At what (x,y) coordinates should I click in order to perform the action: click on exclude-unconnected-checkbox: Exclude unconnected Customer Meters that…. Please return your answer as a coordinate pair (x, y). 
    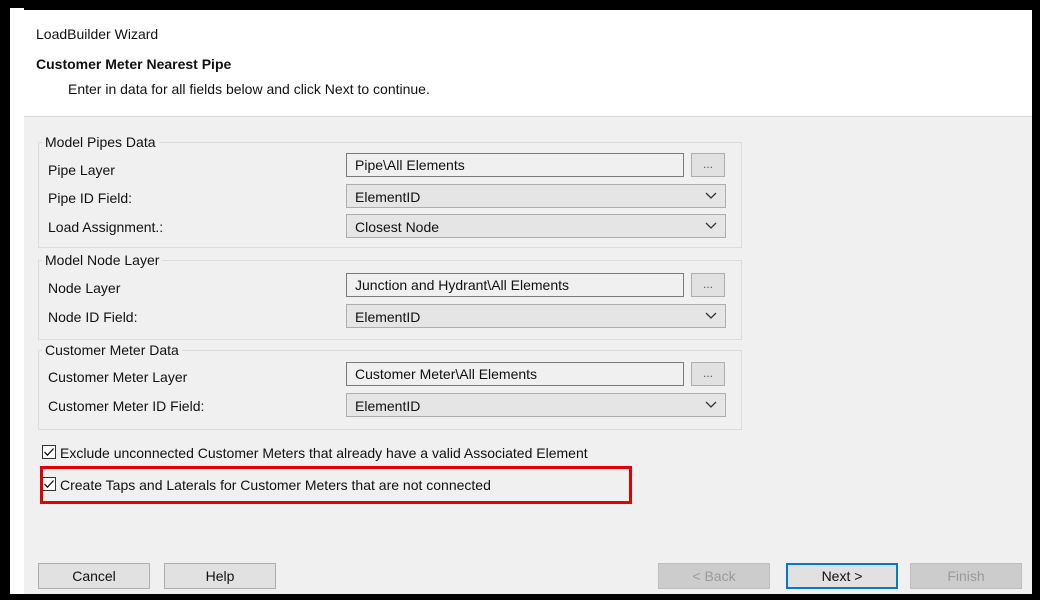
    Looking at the image, I should click on (392, 453).